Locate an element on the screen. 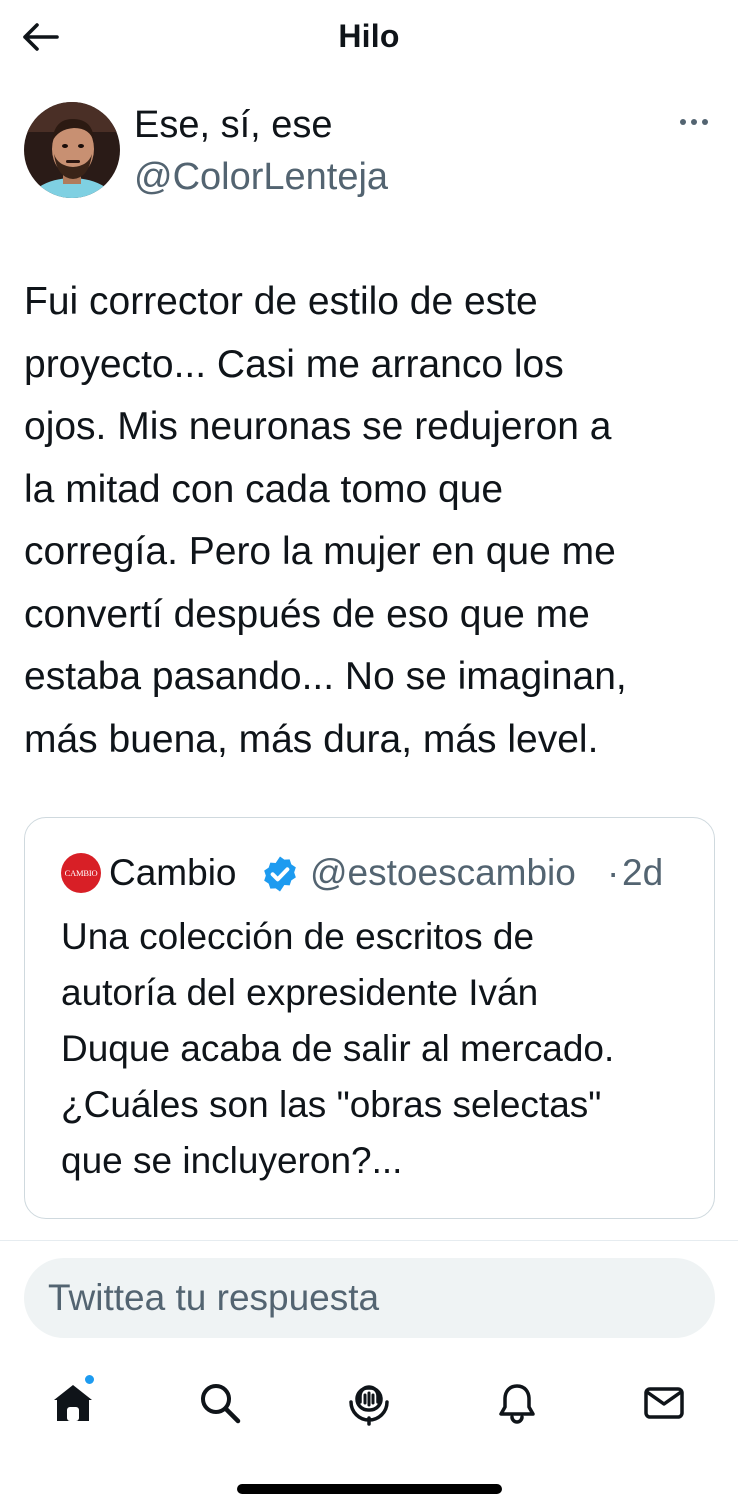  quoted-avatar: CAMBIO is located at coordinates (81, 873).